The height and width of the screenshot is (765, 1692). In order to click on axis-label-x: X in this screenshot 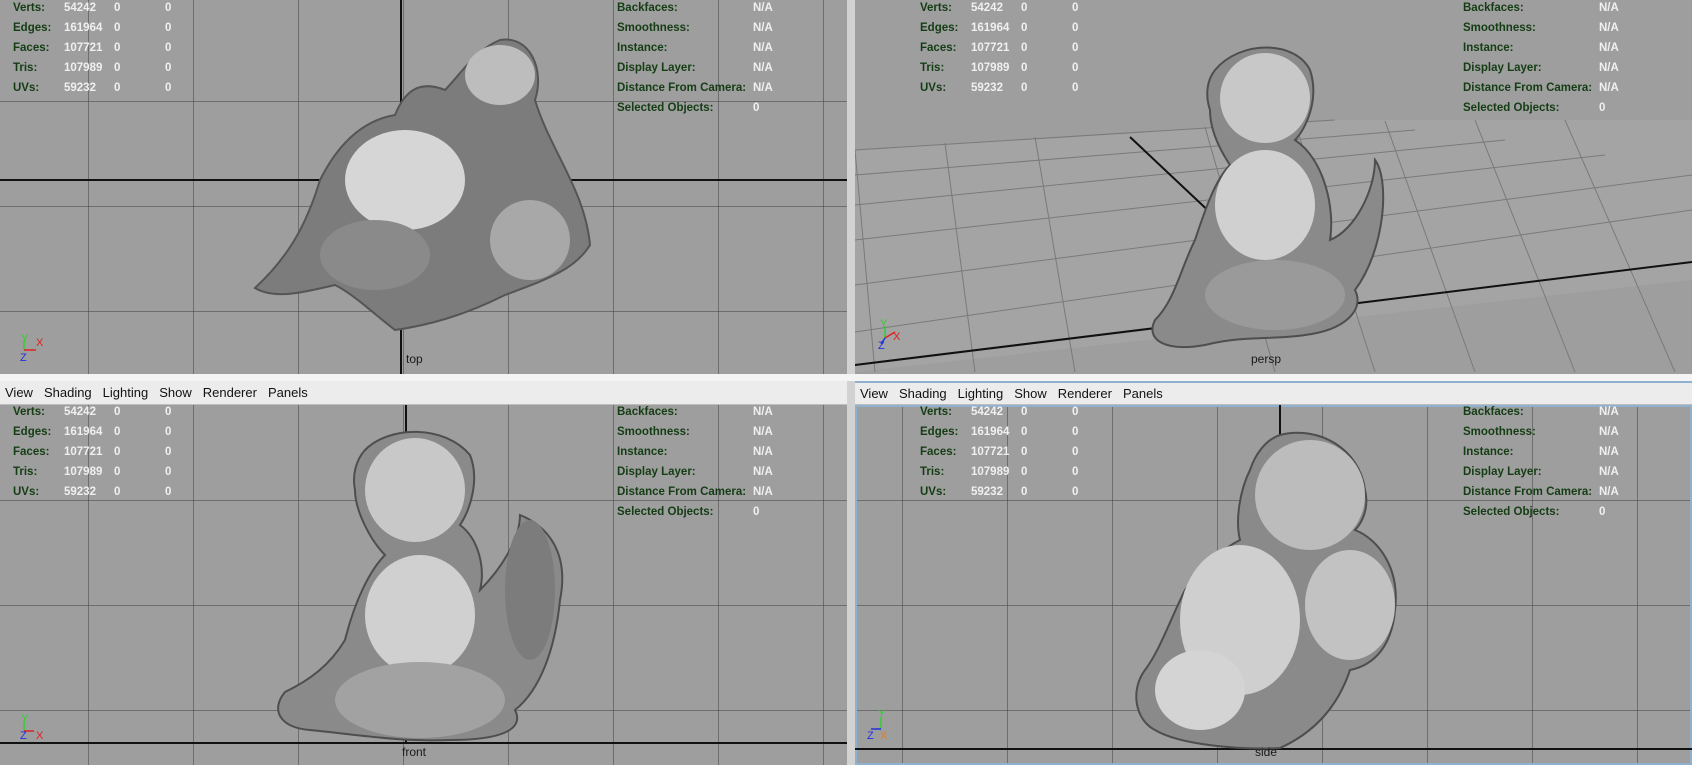, I will do `click(40, 343)`.